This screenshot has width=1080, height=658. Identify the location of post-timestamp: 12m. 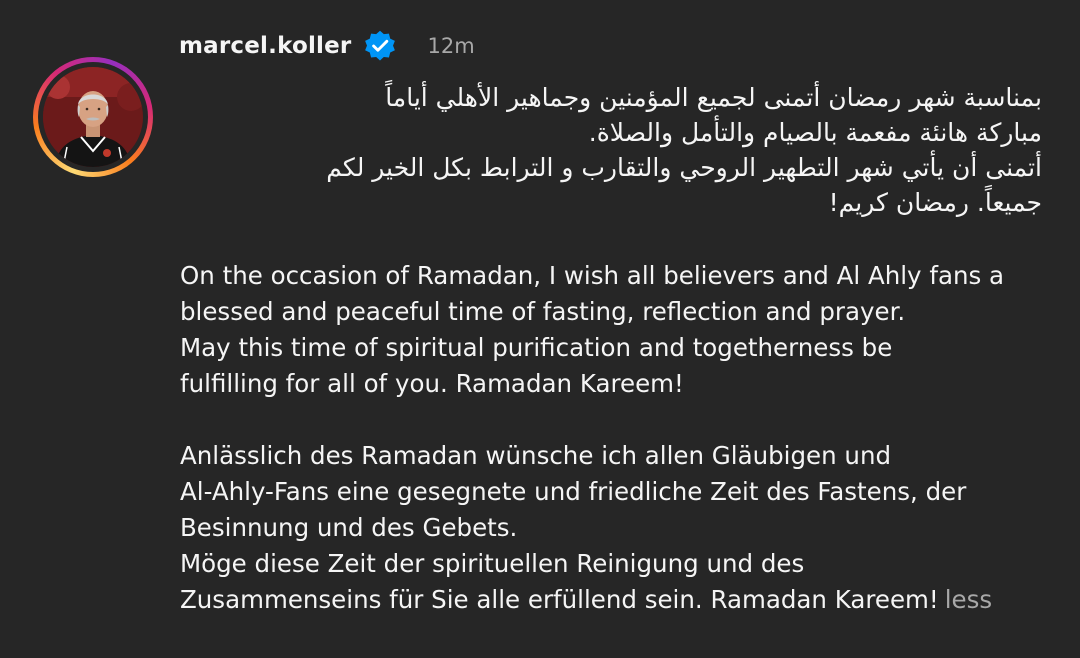
(450, 46).